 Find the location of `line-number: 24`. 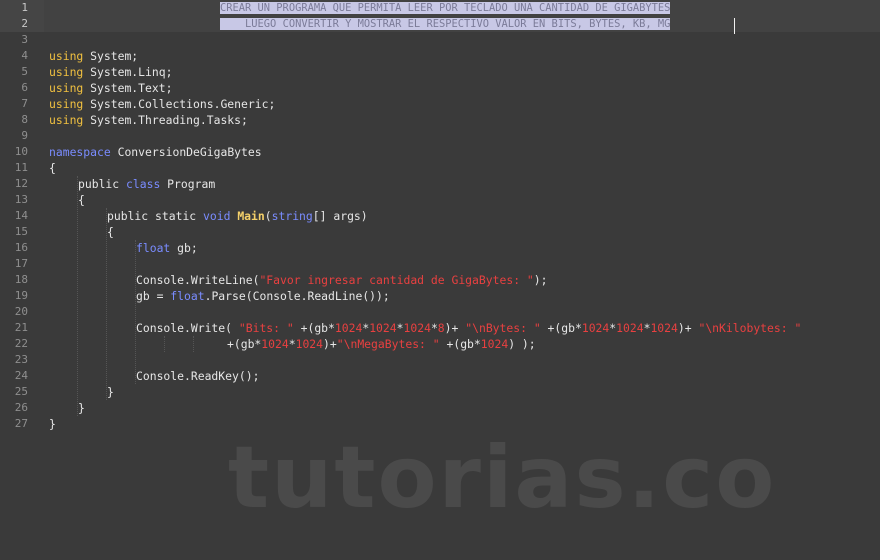

line-number: 24 is located at coordinates (21, 375).